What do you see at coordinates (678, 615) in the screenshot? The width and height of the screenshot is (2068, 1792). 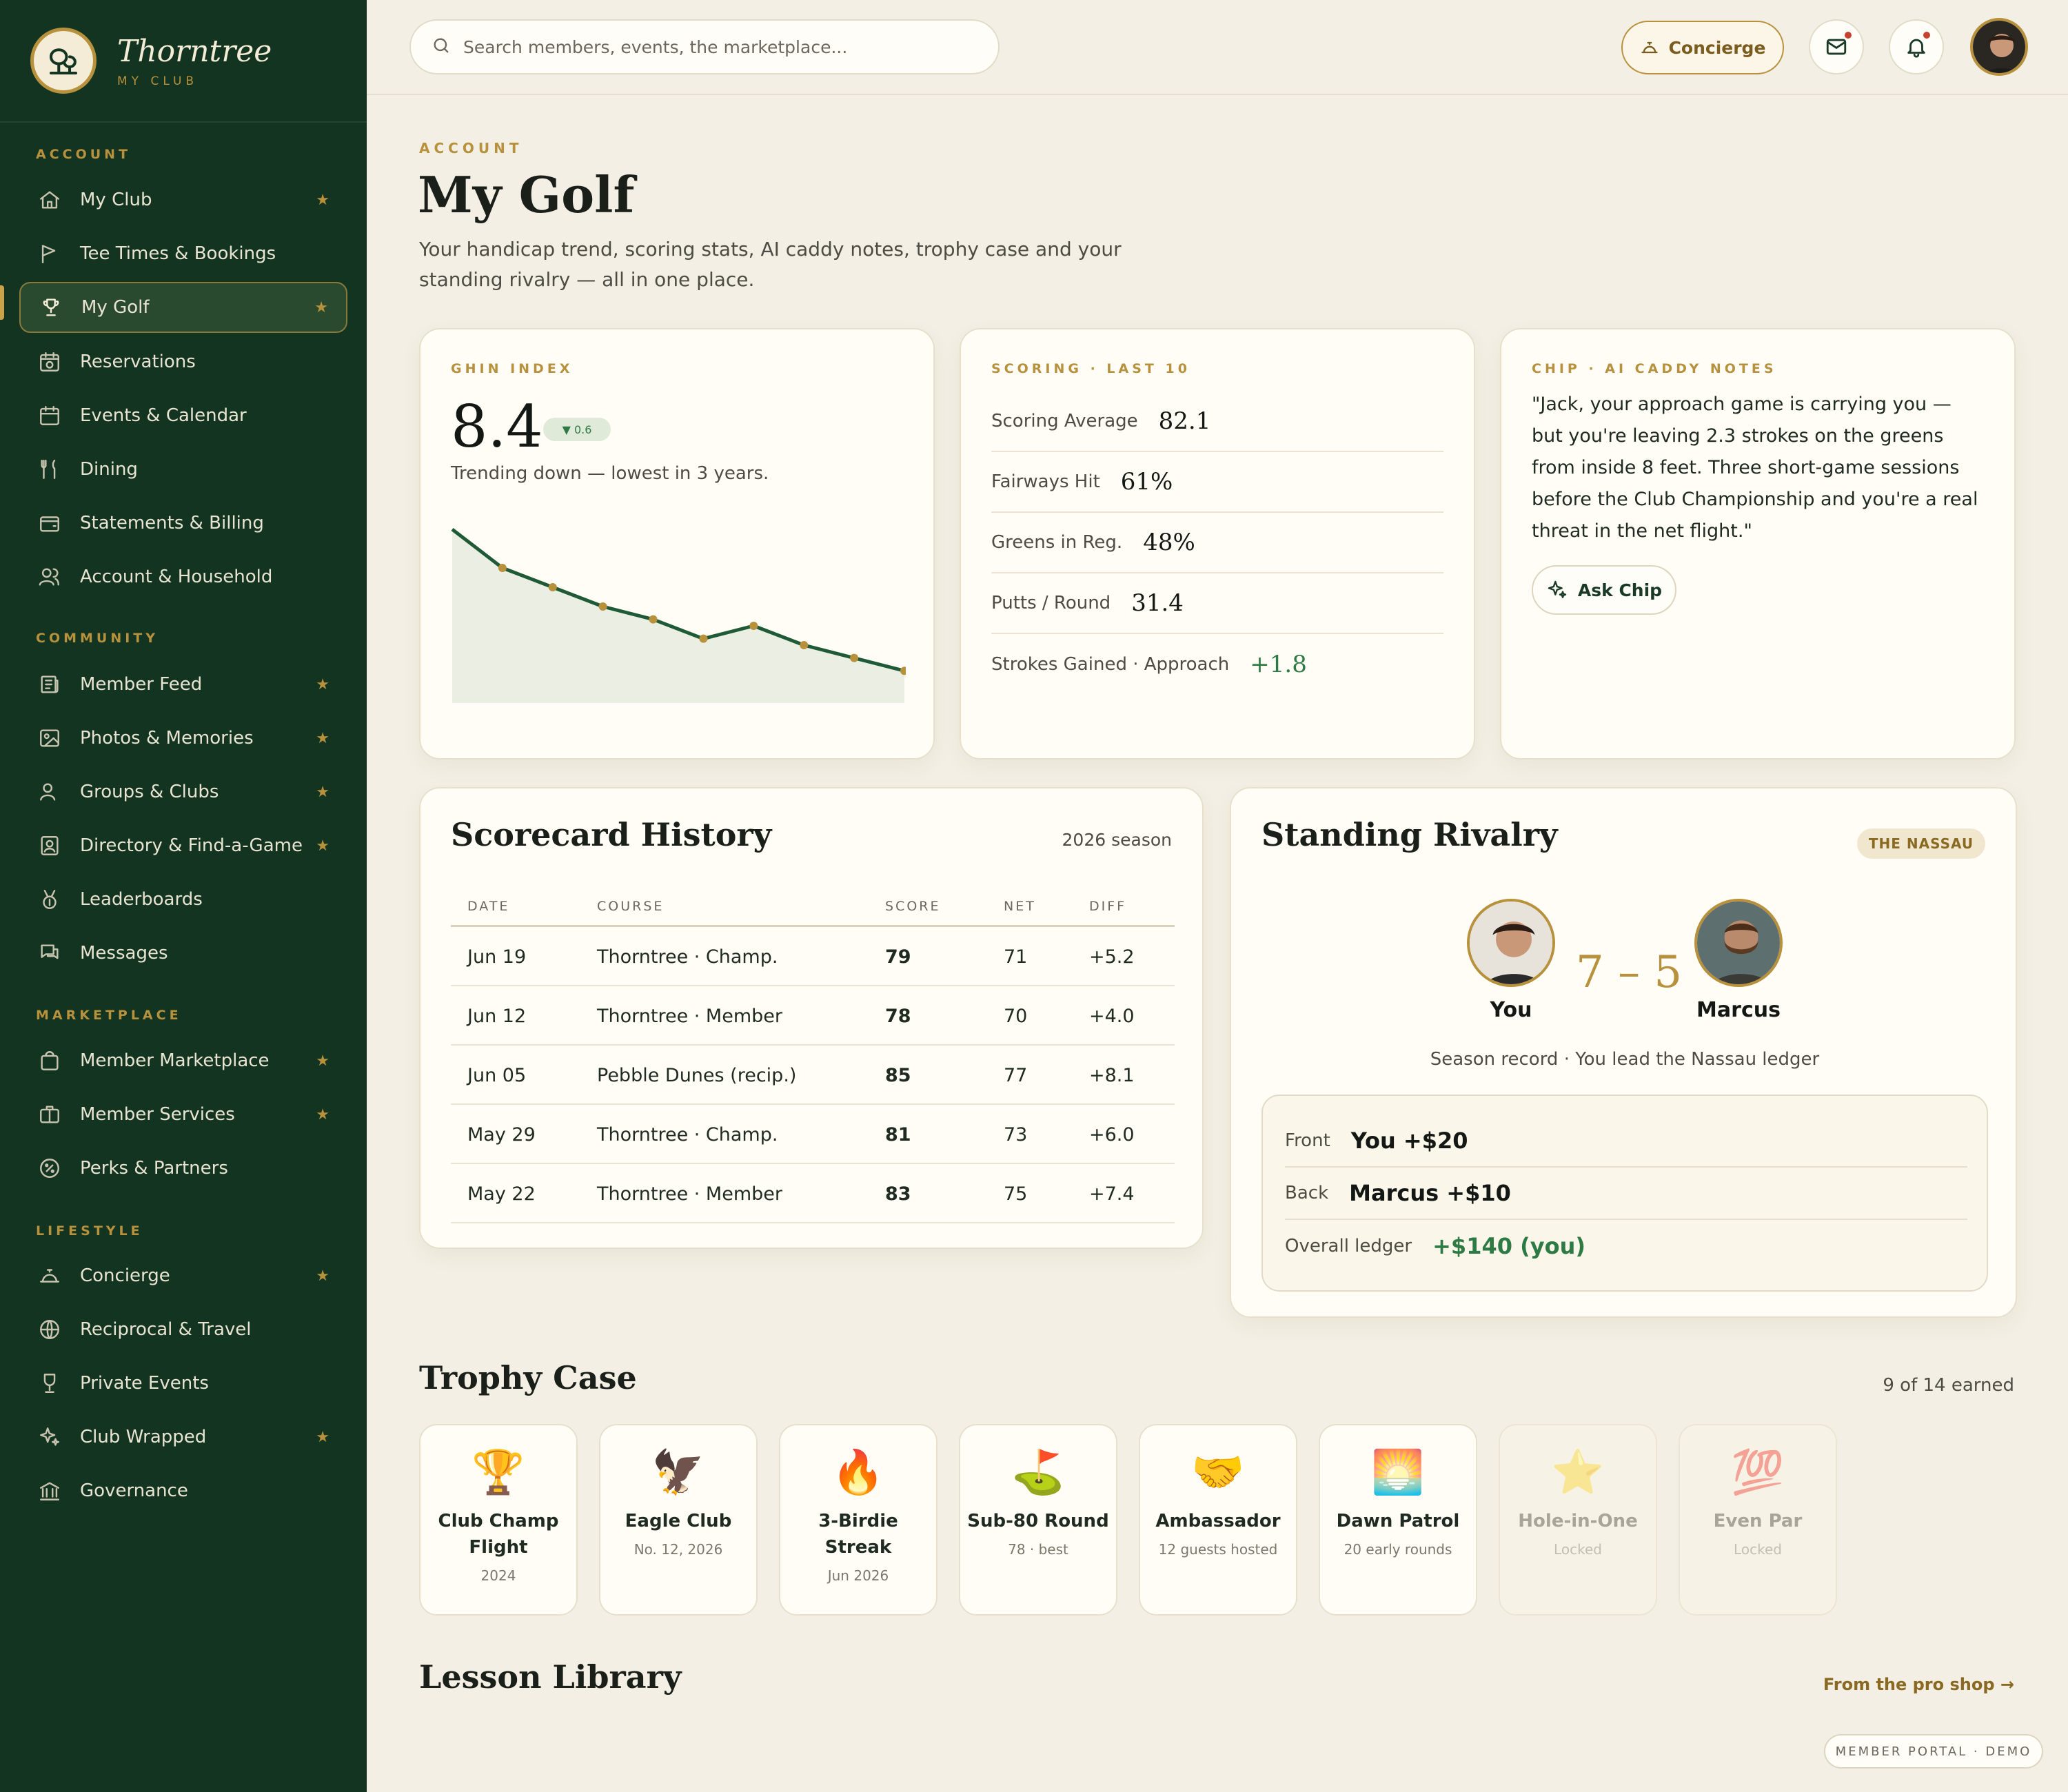 I see `handicap-trend-chart` at bounding box center [678, 615].